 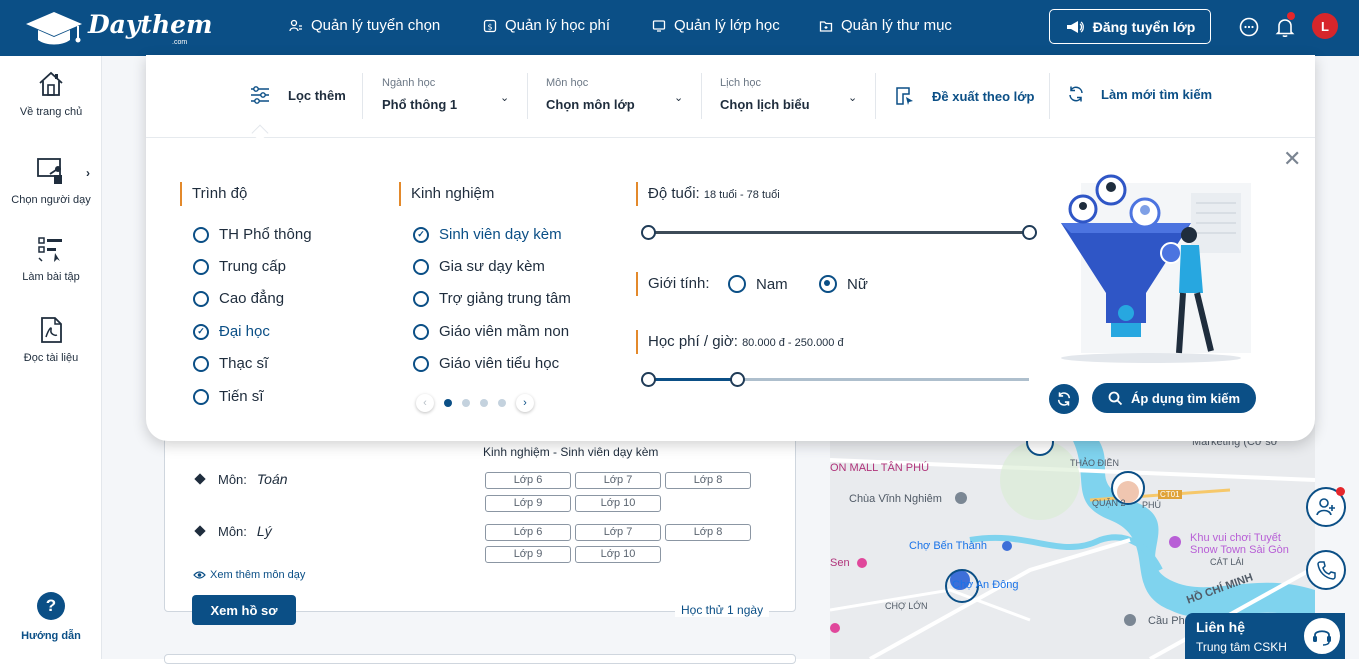 I want to click on option-label: Cao đẳng, so click(x=252, y=298).